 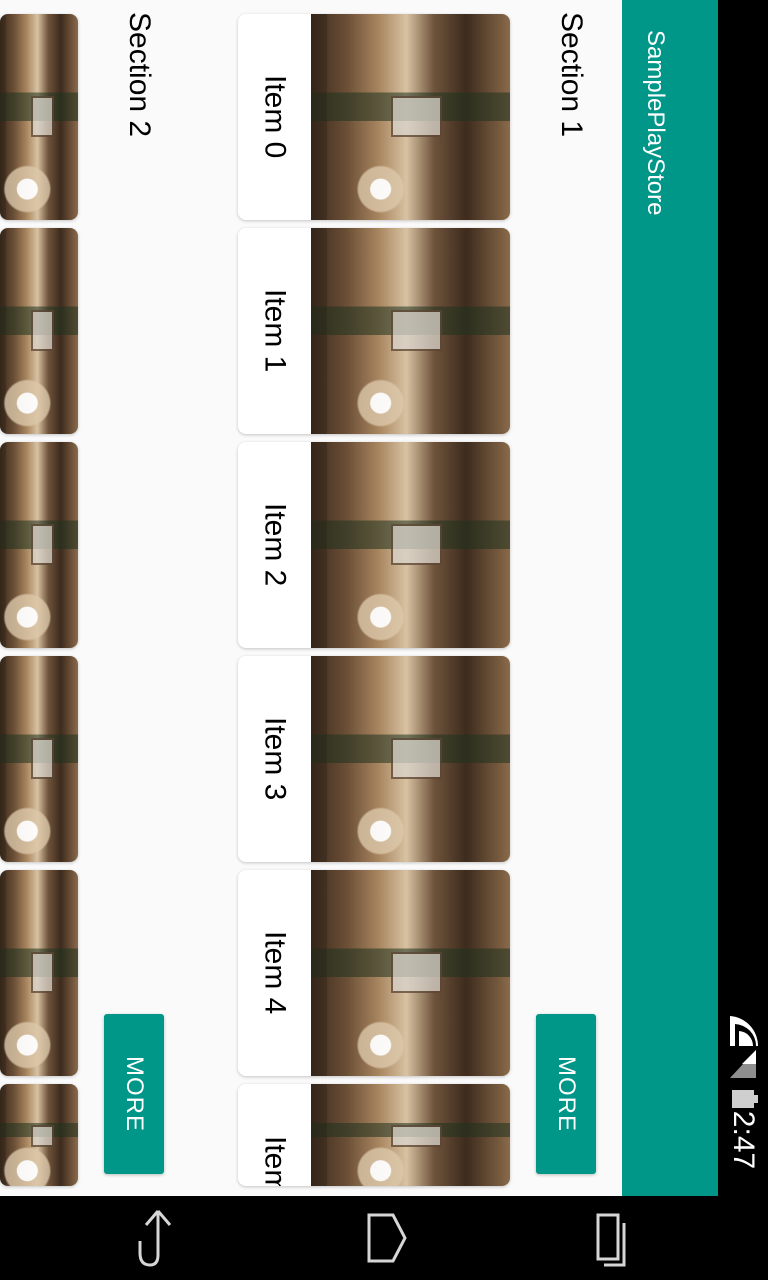 I want to click on section-1-item-5-card: Item 5, so click(x=374, y=1135).